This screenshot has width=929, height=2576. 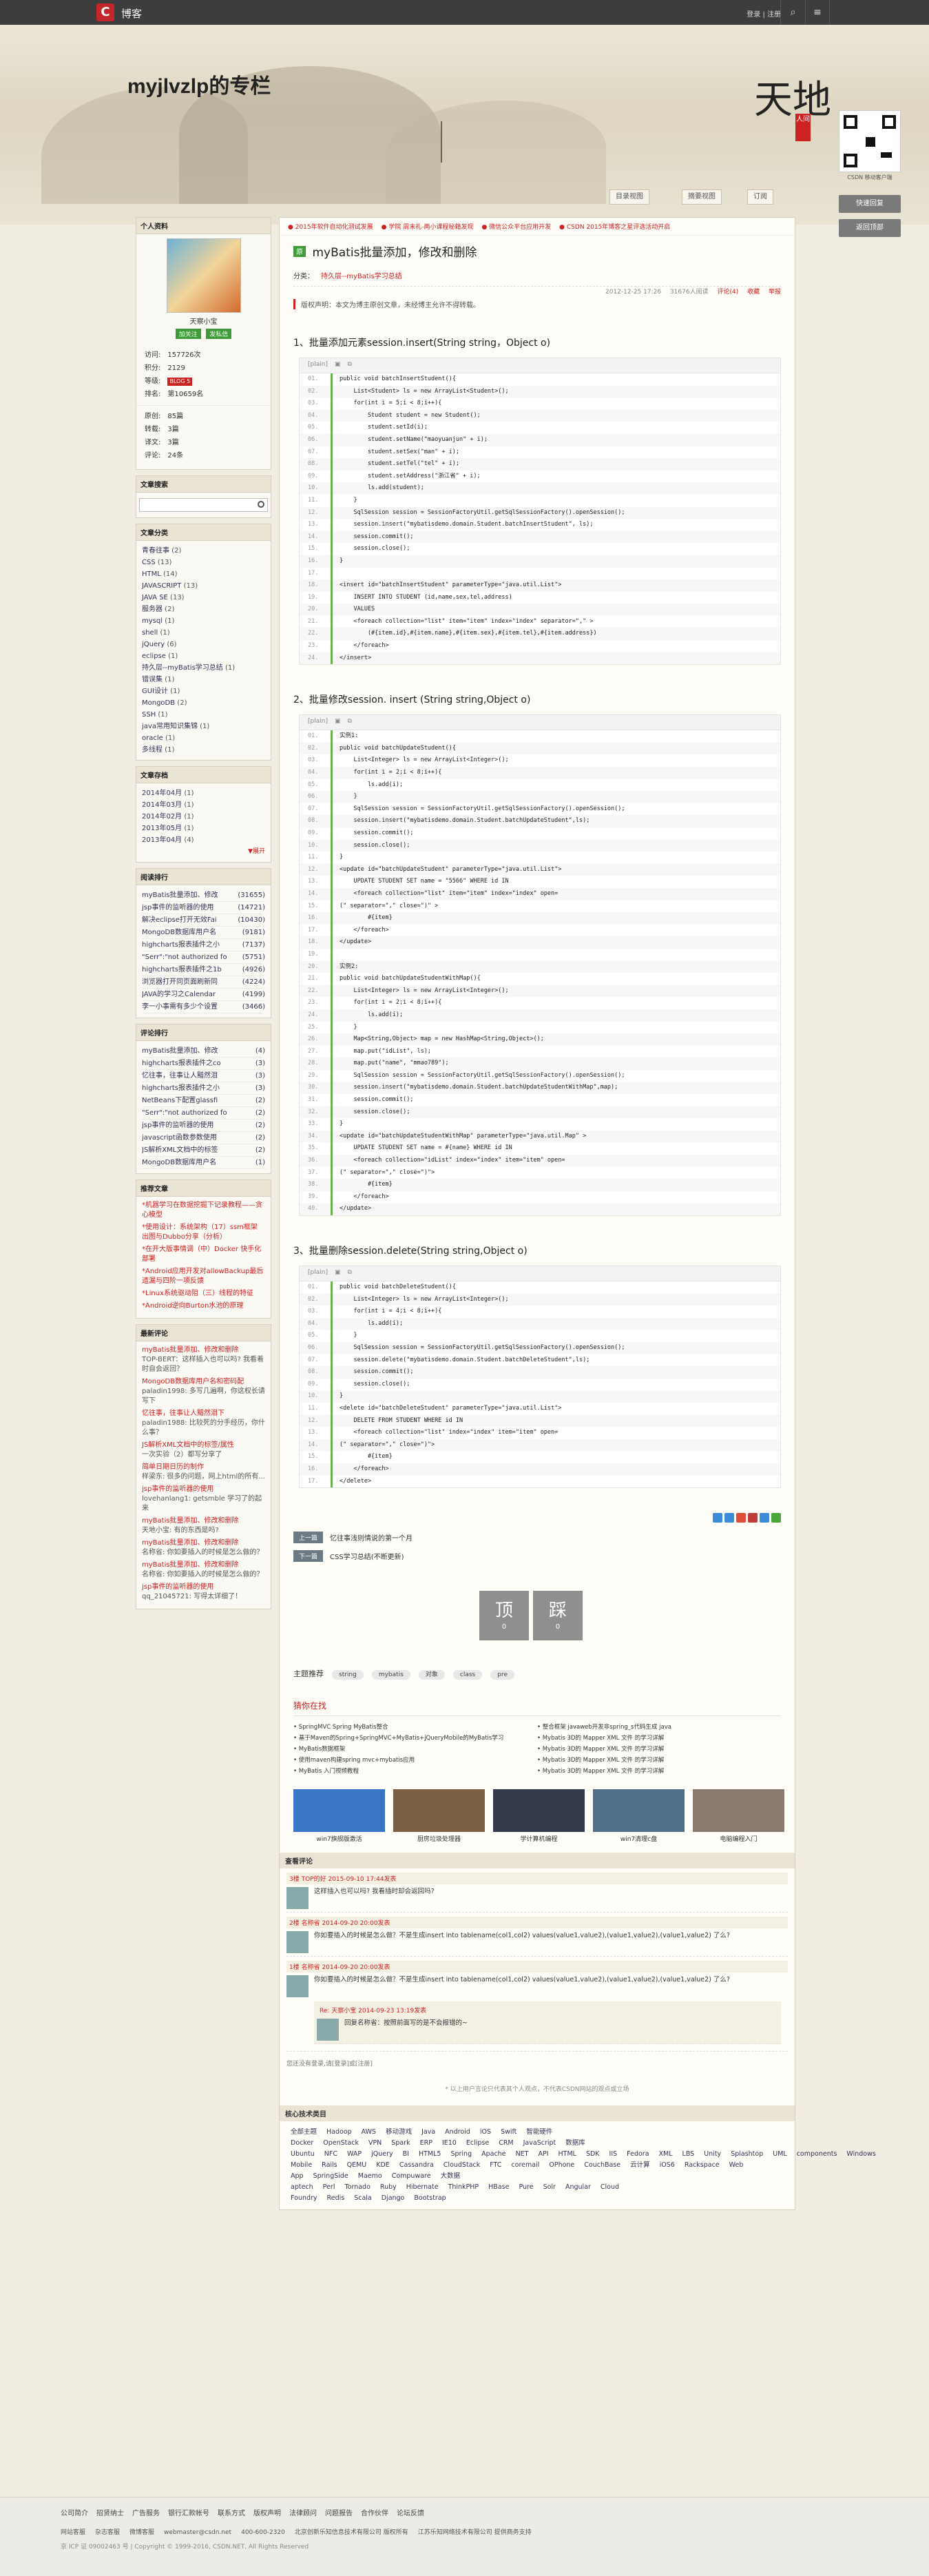 I want to click on comment-link: 评论(4), so click(x=727, y=292).